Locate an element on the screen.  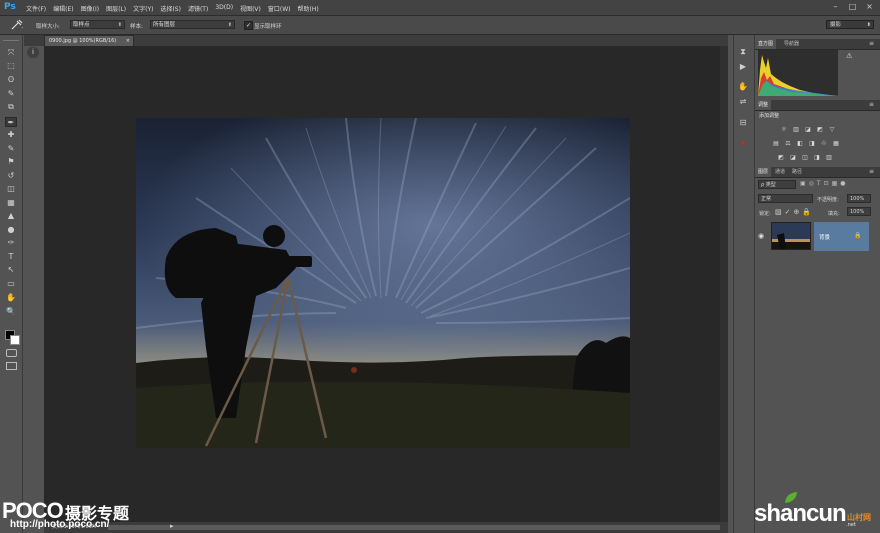
menu-view: 视图(V) is located at coordinates (250, 8).